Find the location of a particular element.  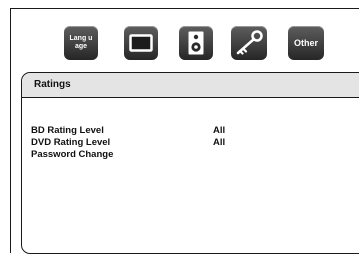

tab-language: Lang uage is located at coordinates (81, 43).